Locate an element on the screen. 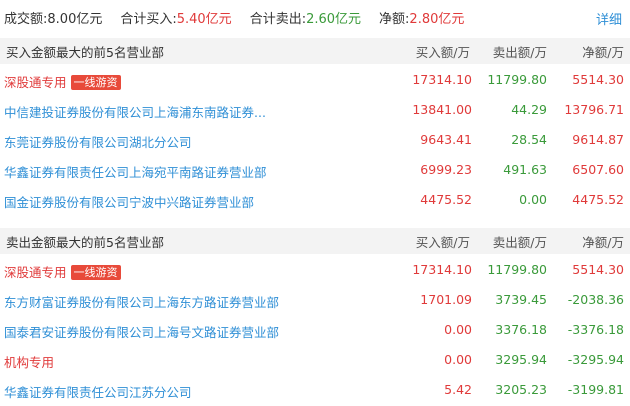 This screenshot has height=406, width=630. branch-name-link: 东莞证券股份有限公司湖北分公司 is located at coordinates (98, 141).